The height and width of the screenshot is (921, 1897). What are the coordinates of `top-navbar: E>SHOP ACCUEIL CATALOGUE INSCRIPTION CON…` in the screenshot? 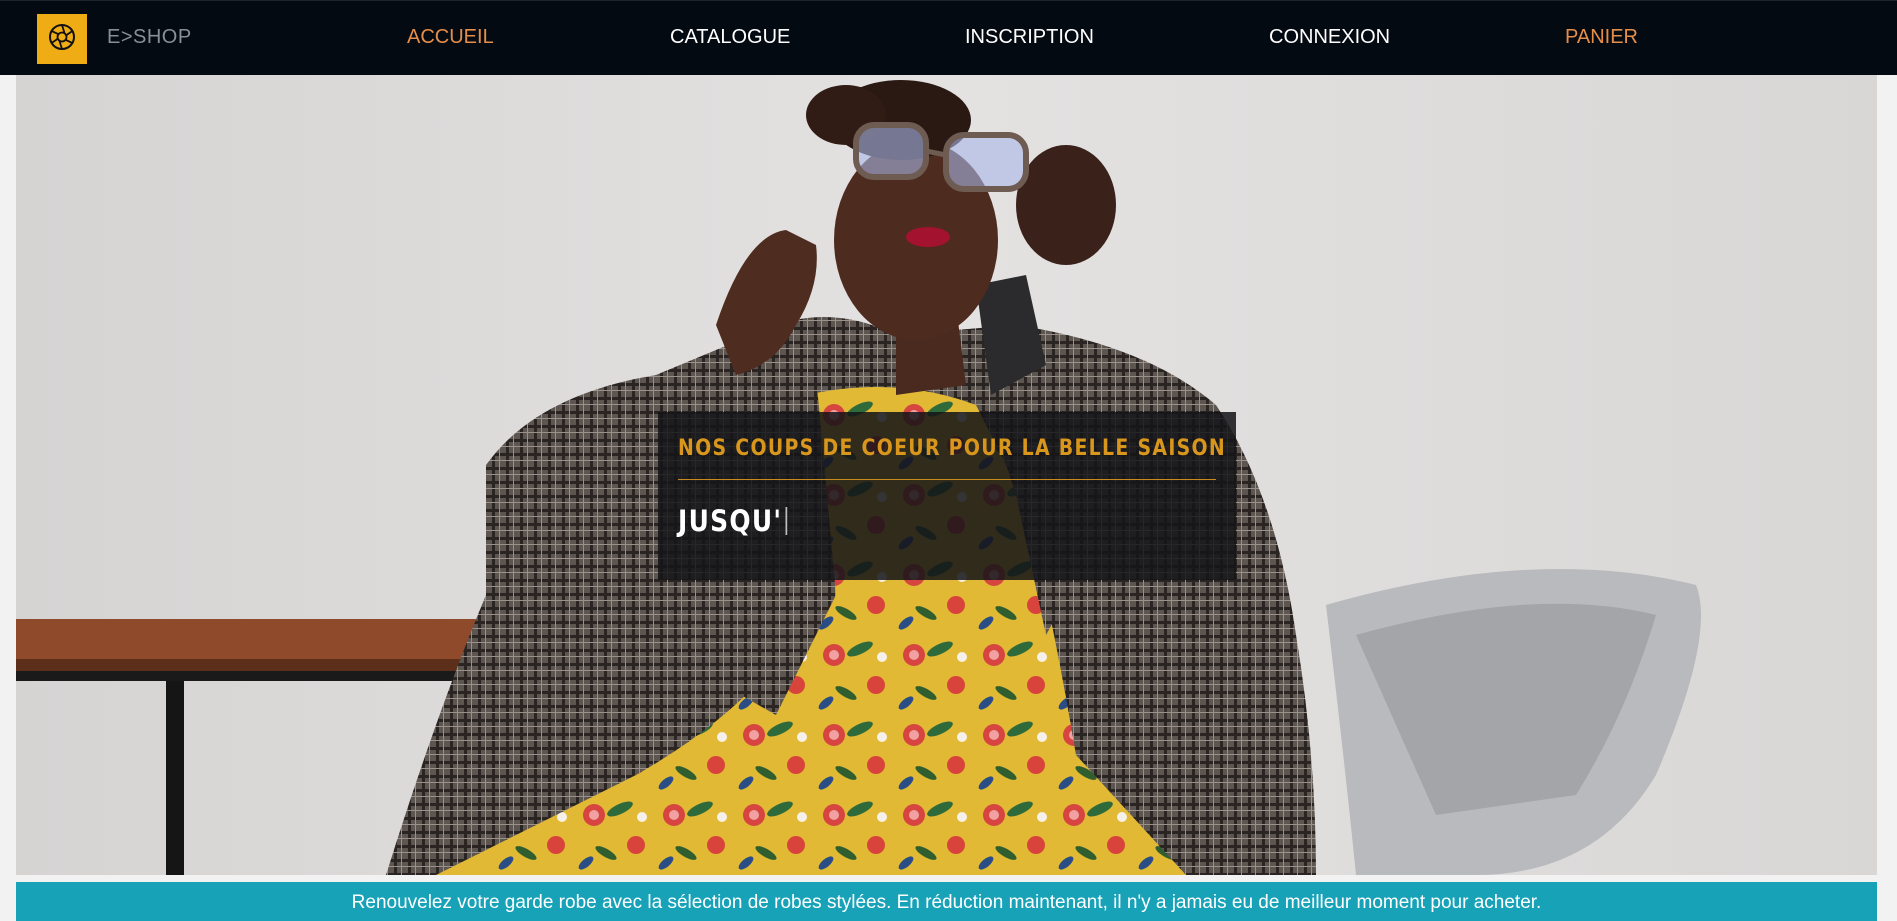 It's located at (948, 37).